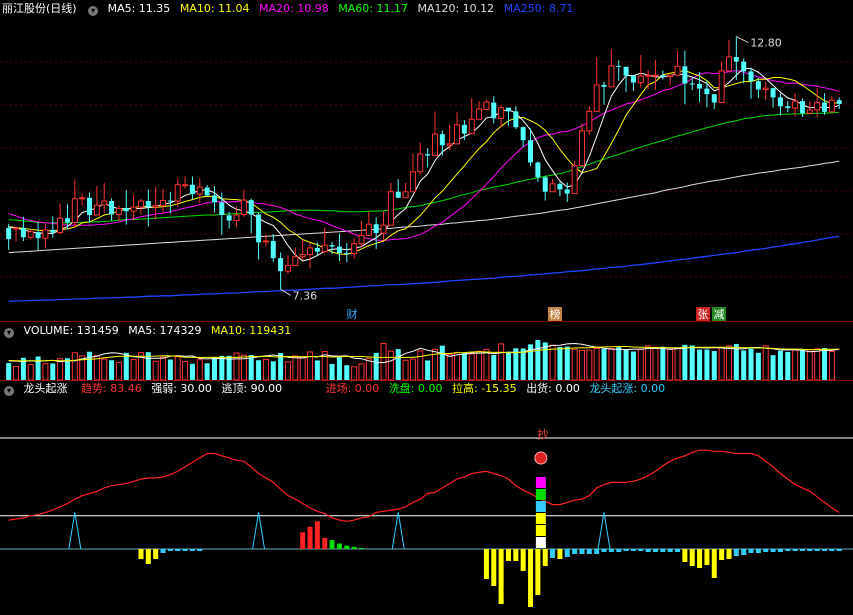  I want to click on high-price-label: 12.80, so click(766, 43).